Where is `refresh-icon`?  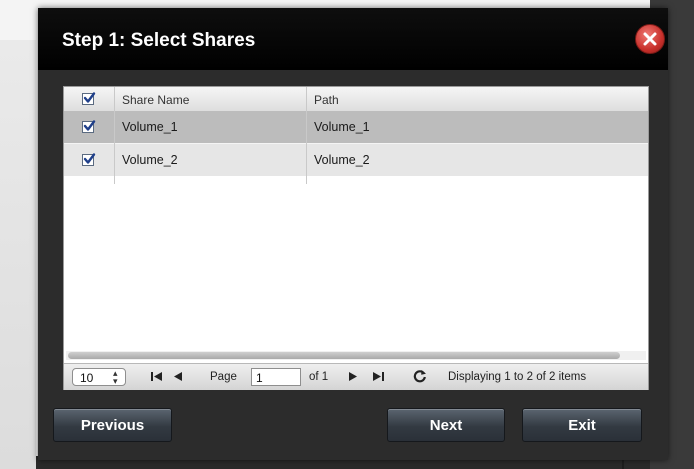 refresh-icon is located at coordinates (420, 376).